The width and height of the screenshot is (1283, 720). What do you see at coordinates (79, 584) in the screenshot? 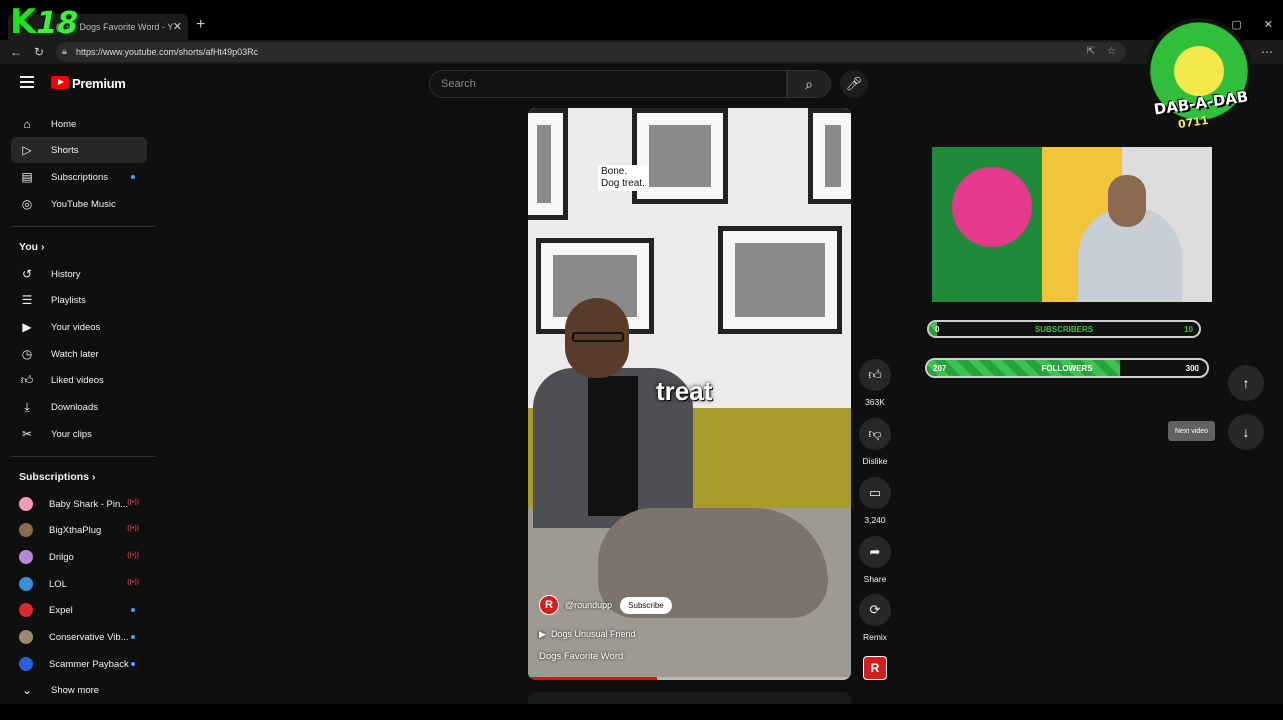
I see `subscription-item: LOL ((•))` at bounding box center [79, 584].